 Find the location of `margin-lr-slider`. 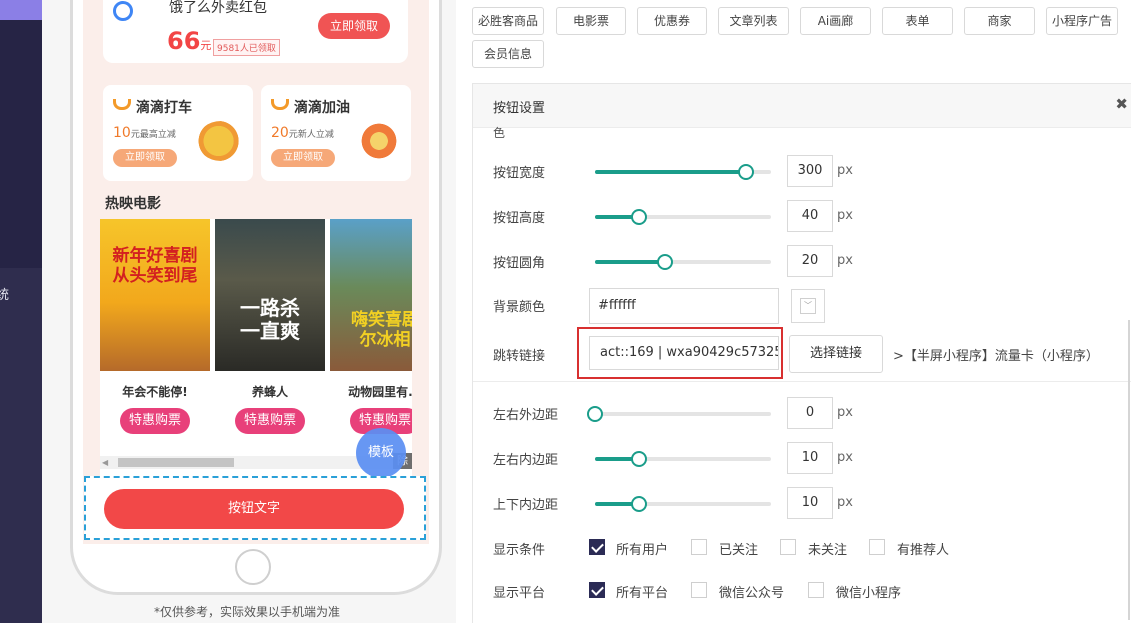

margin-lr-slider is located at coordinates (679, 414).